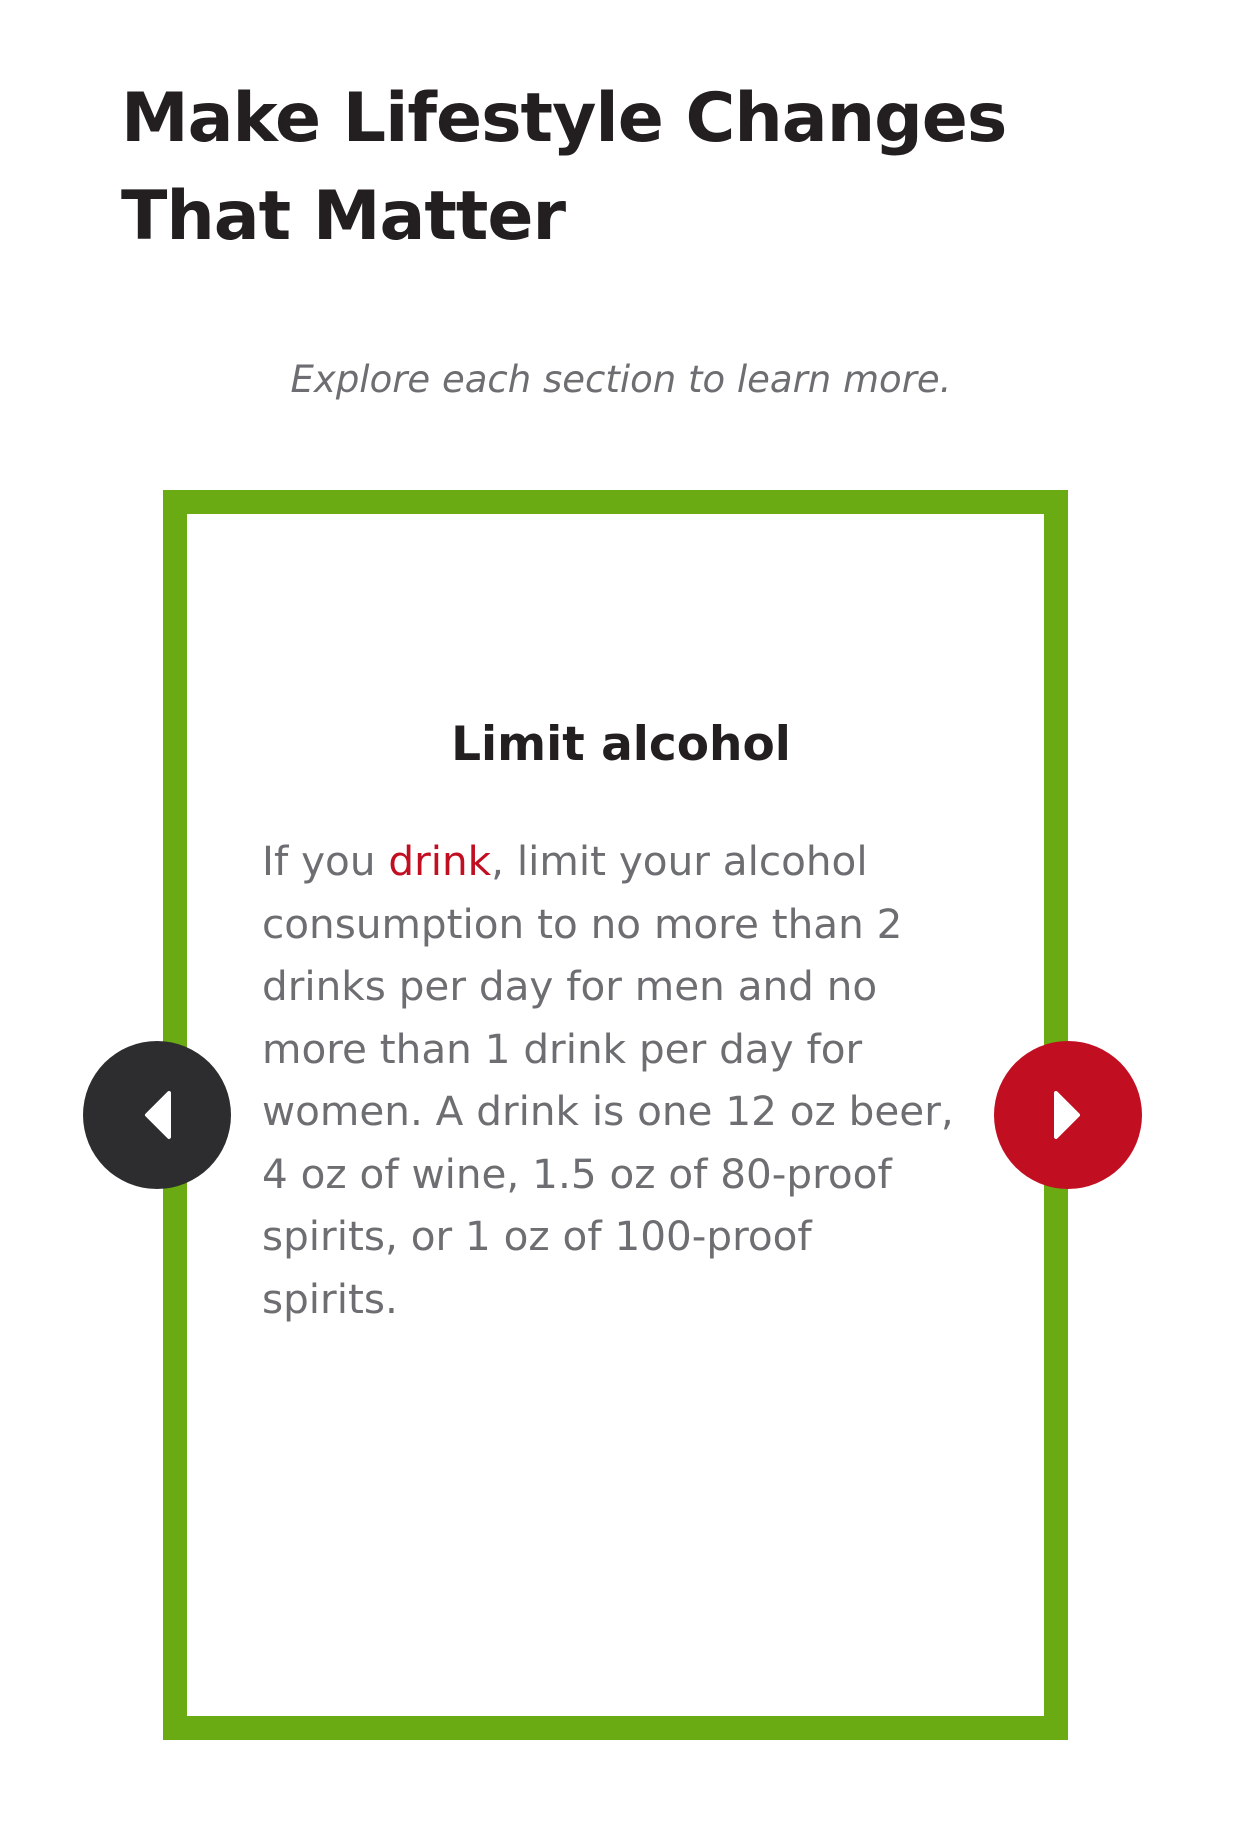  What do you see at coordinates (621, 379) in the screenshot?
I see `intro-text: Explore each section to learn more.` at bounding box center [621, 379].